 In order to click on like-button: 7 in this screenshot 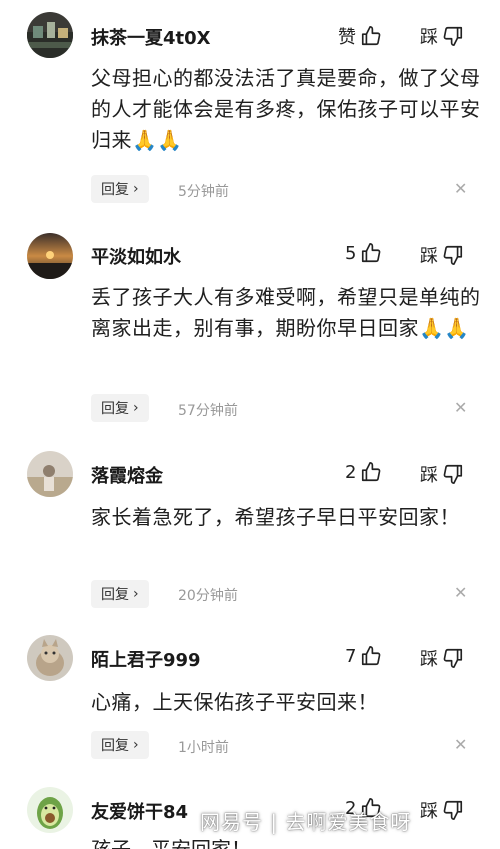, I will do `click(363, 656)`.